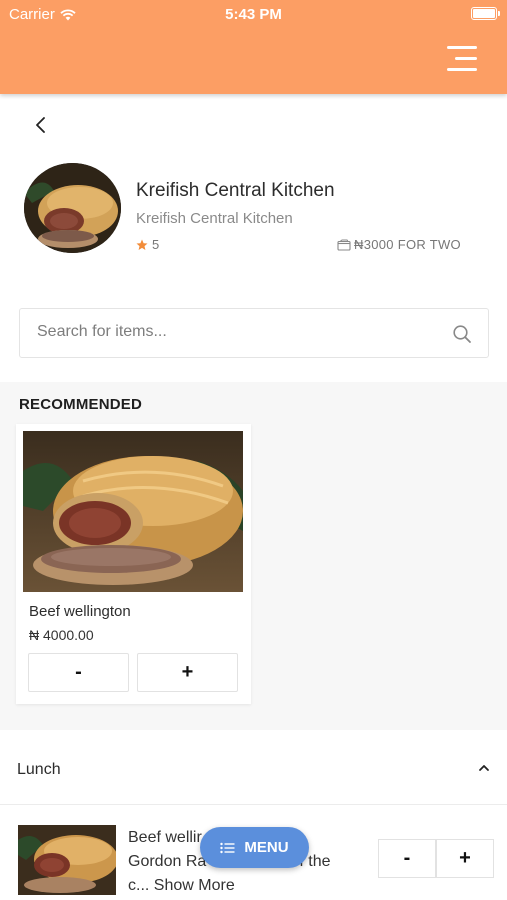 This screenshot has width=507, height=900. What do you see at coordinates (165, 837) in the screenshot?
I see `description-line-1: Beef wellir` at bounding box center [165, 837].